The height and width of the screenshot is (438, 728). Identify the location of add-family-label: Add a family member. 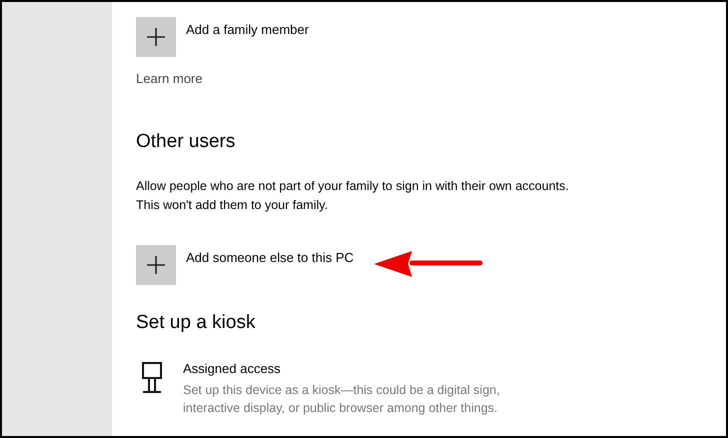
(247, 30).